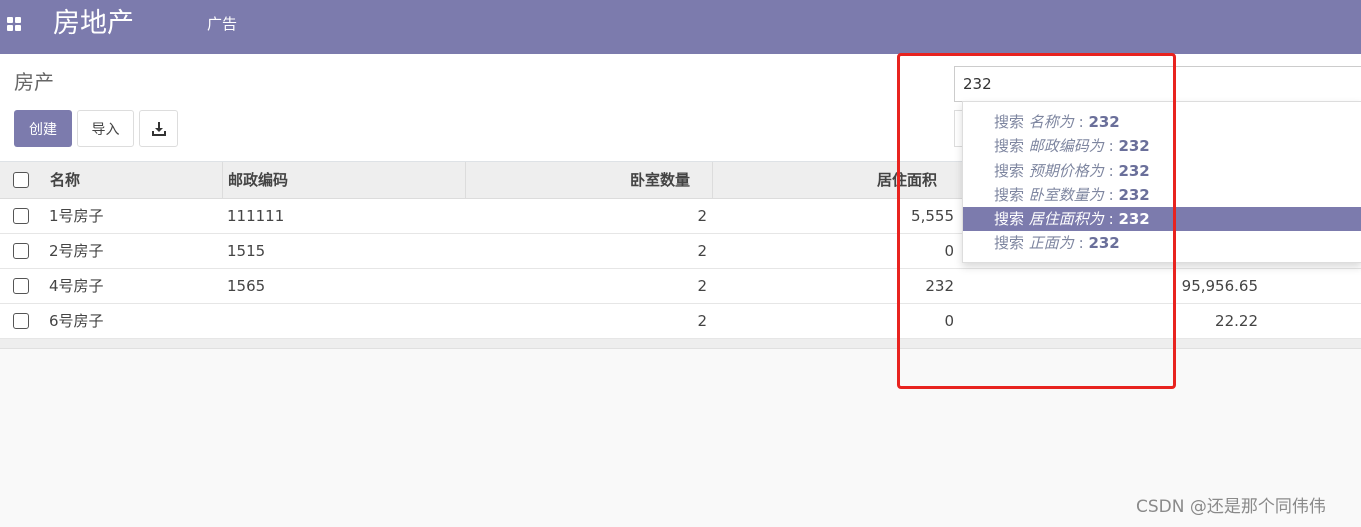 Image resolution: width=1361 pixels, height=527 pixels. Describe the element at coordinates (827, 180) in the screenshot. I see `column-header-area: 居住面积` at that location.